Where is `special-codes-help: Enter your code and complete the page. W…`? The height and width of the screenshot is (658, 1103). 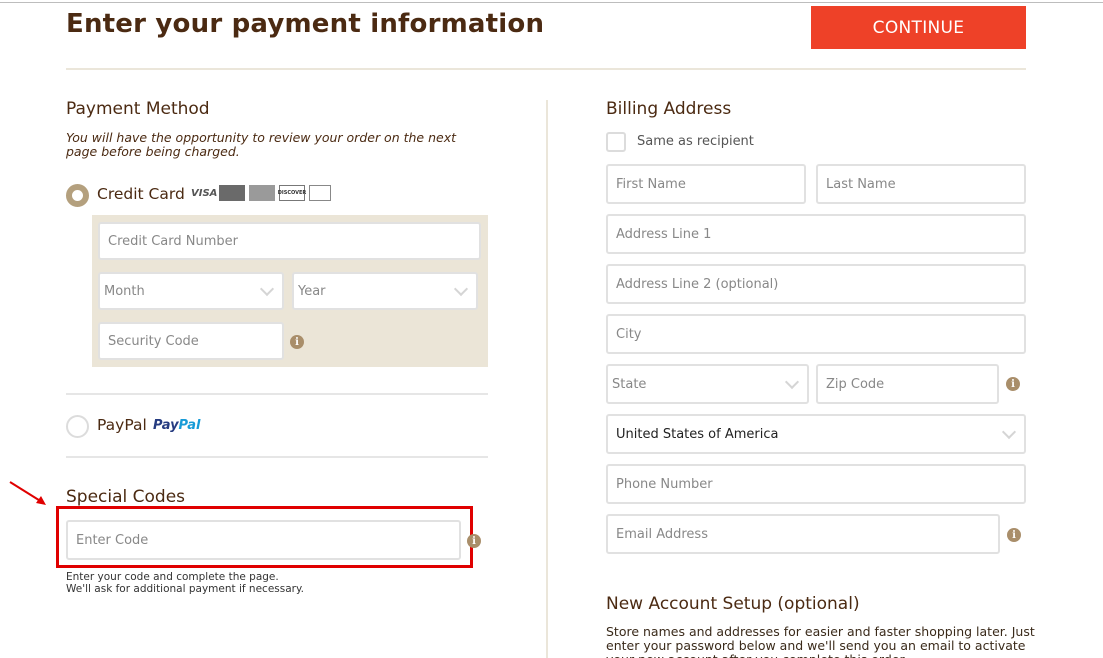 special-codes-help: Enter your code and complete the page. W… is located at coordinates (185, 583).